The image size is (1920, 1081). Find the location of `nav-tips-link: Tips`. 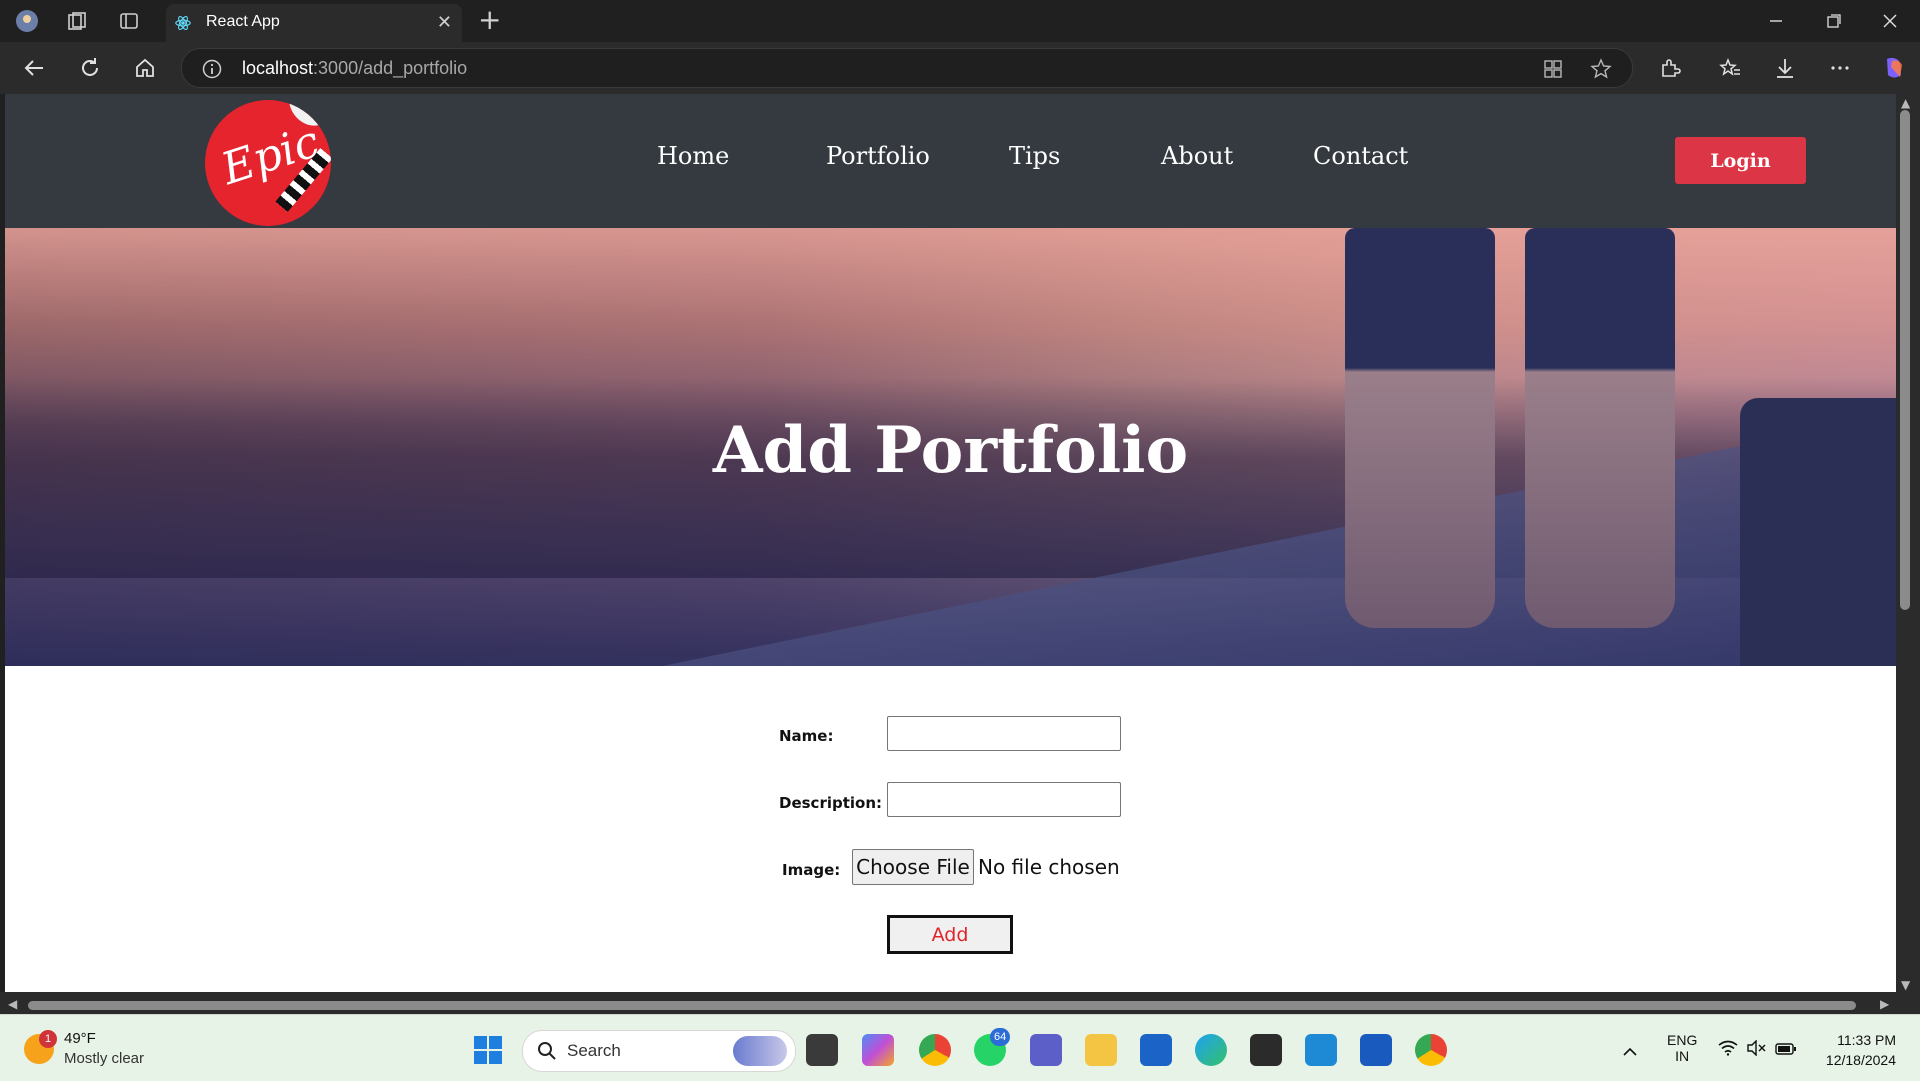

nav-tips-link: Tips is located at coordinates (1034, 156).